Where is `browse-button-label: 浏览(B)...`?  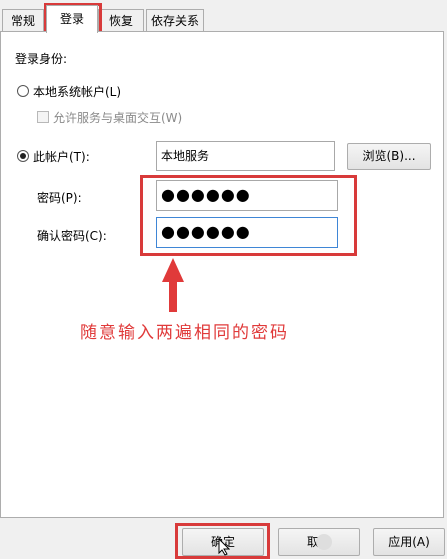
browse-button-label: 浏览(B)... is located at coordinates (389, 156).